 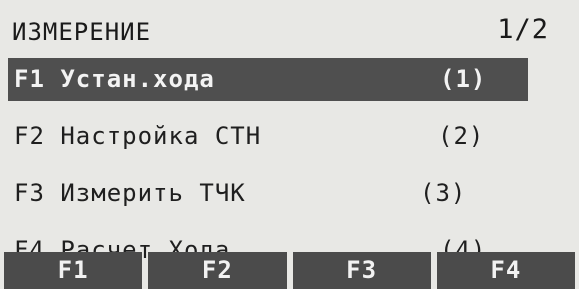 I want to click on softkey-f2: F2, so click(x=217, y=270).